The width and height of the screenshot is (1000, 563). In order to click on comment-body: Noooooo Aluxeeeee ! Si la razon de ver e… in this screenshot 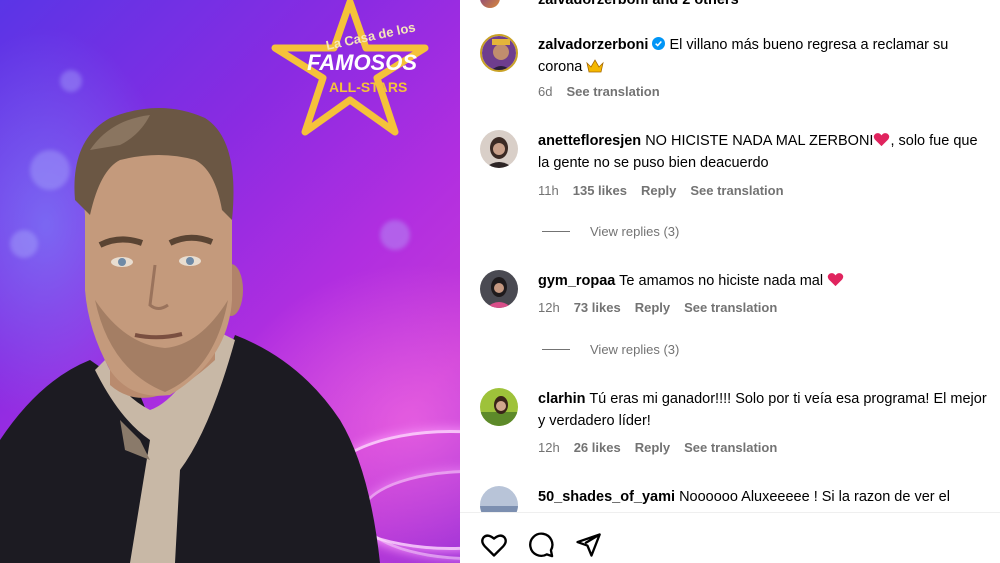, I will do `click(814, 497)`.